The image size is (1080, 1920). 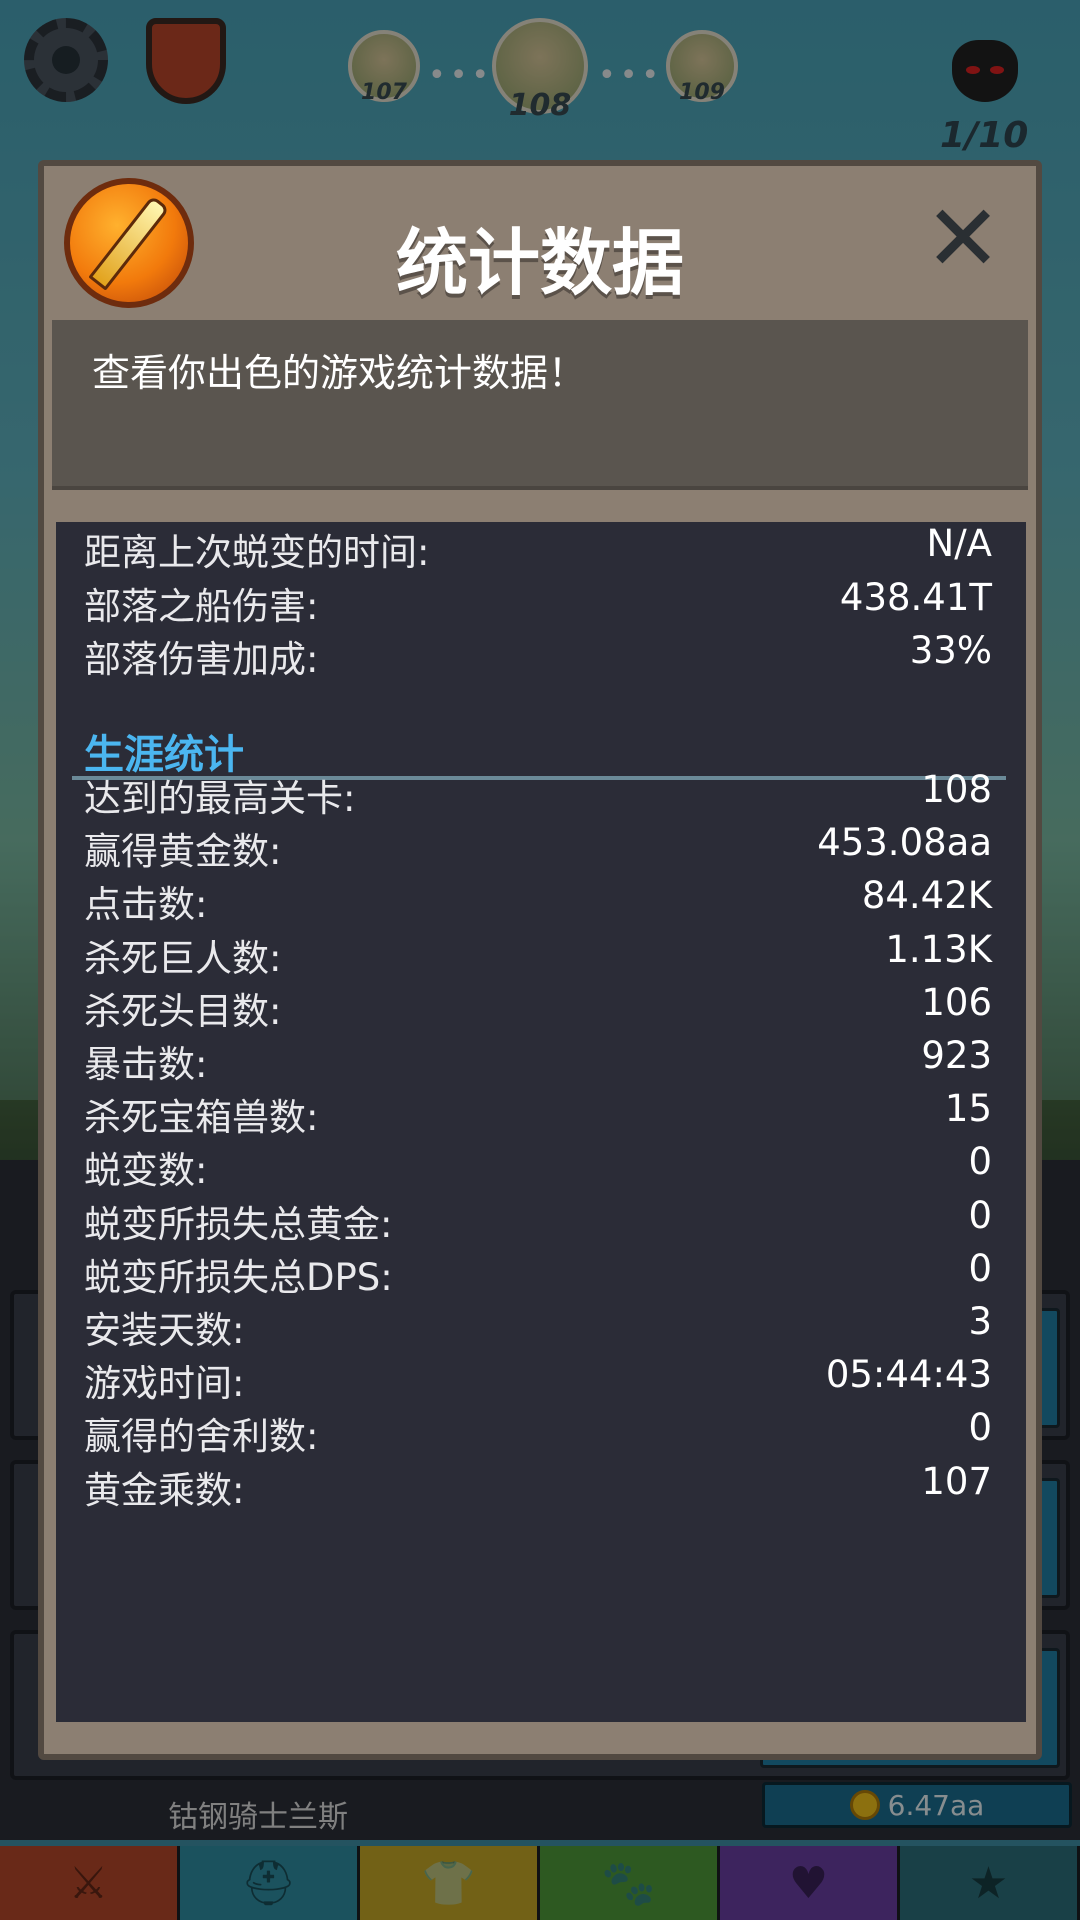 I want to click on stat-value: 05:44:43, so click(x=908, y=1375).